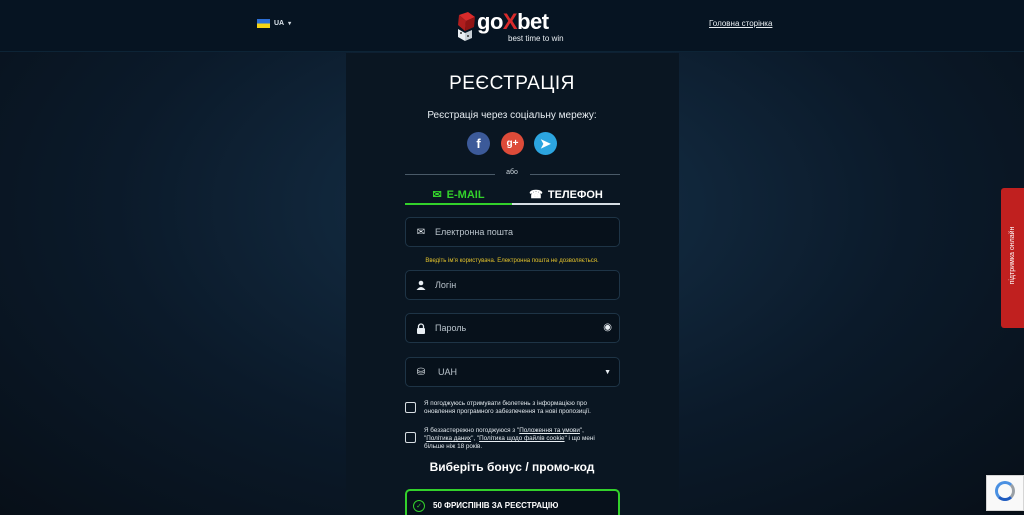  Describe the element at coordinates (279, 23) in the screenshot. I see `language-code: UA` at that location.